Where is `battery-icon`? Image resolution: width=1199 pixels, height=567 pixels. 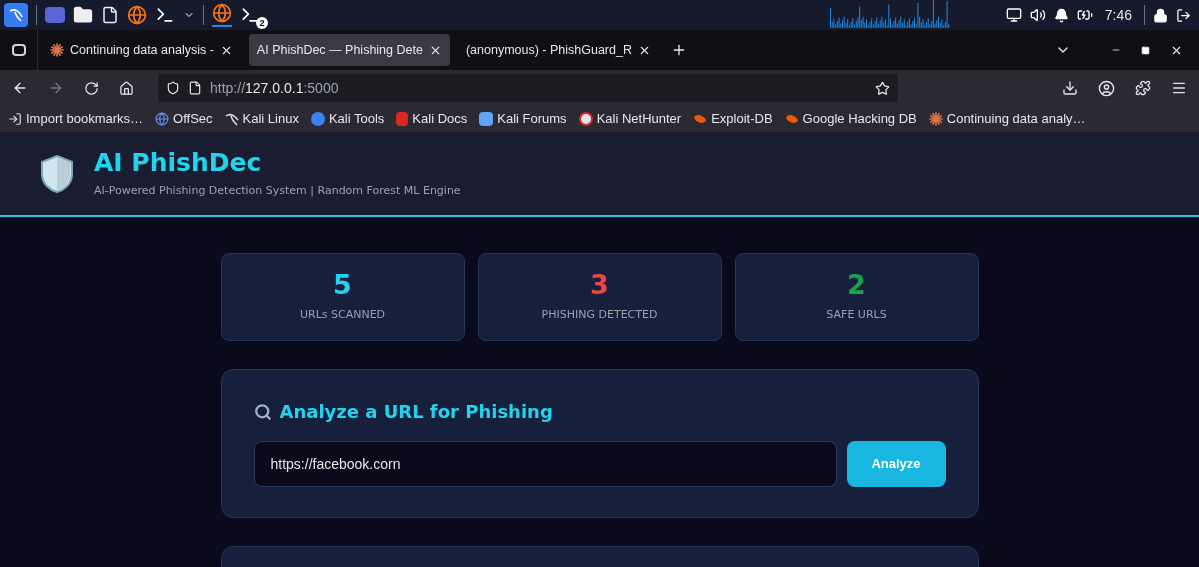 battery-icon is located at coordinates (1084, 15).